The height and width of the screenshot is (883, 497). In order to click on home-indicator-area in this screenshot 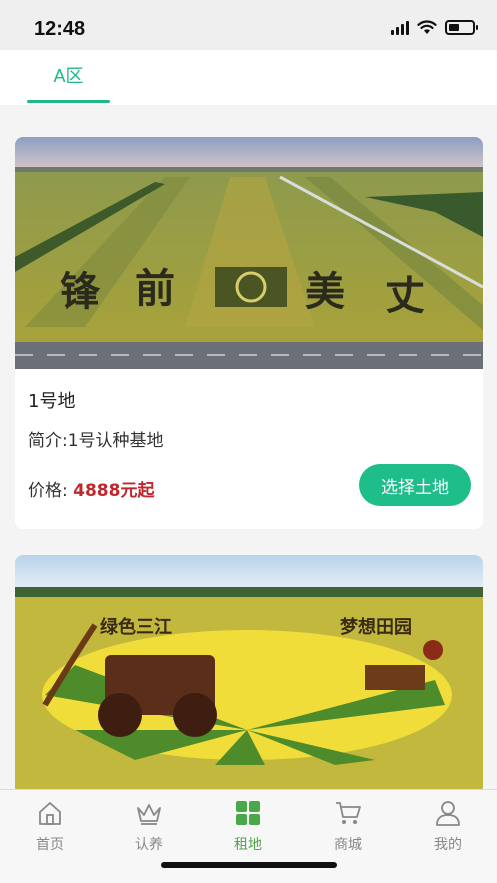, I will do `click(248, 870)`.